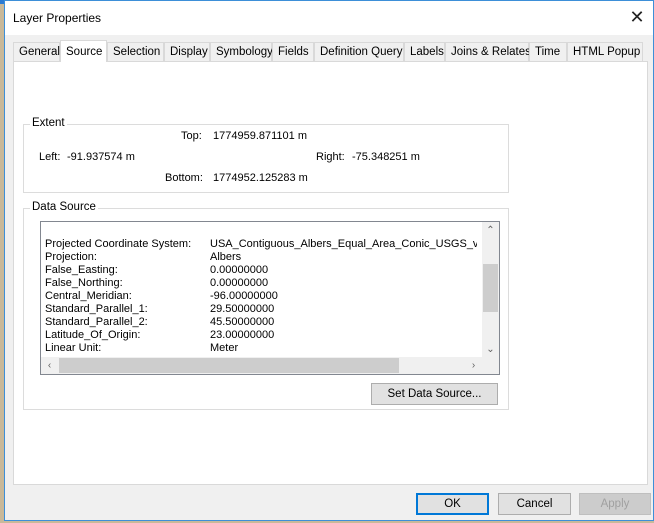  I want to click on scroll-up-icon: ⌃, so click(490, 230).